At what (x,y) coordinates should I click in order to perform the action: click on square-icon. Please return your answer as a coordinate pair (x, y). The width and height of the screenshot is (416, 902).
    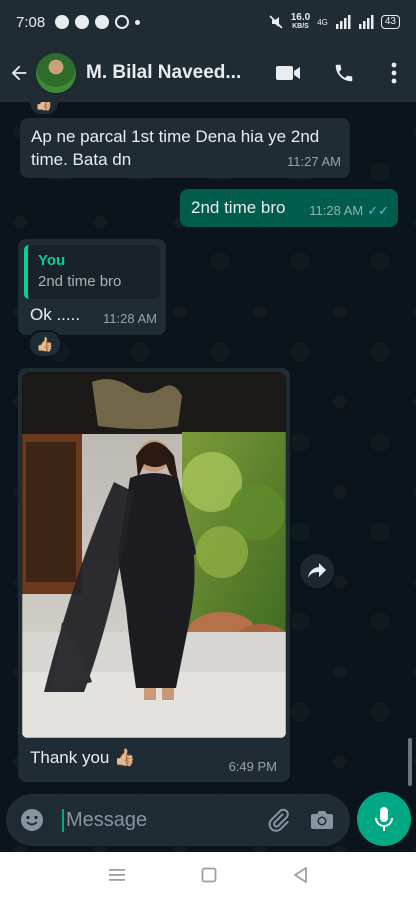
    Looking at the image, I should click on (209, 874).